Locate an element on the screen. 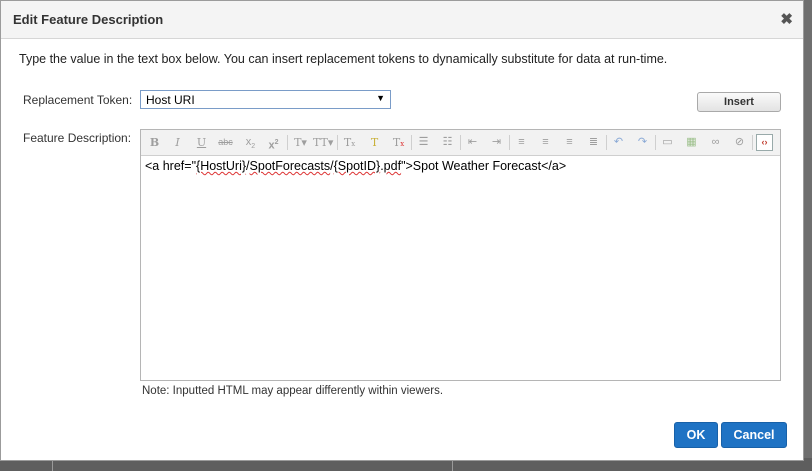  link-icon: ∞ is located at coordinates (715, 142).